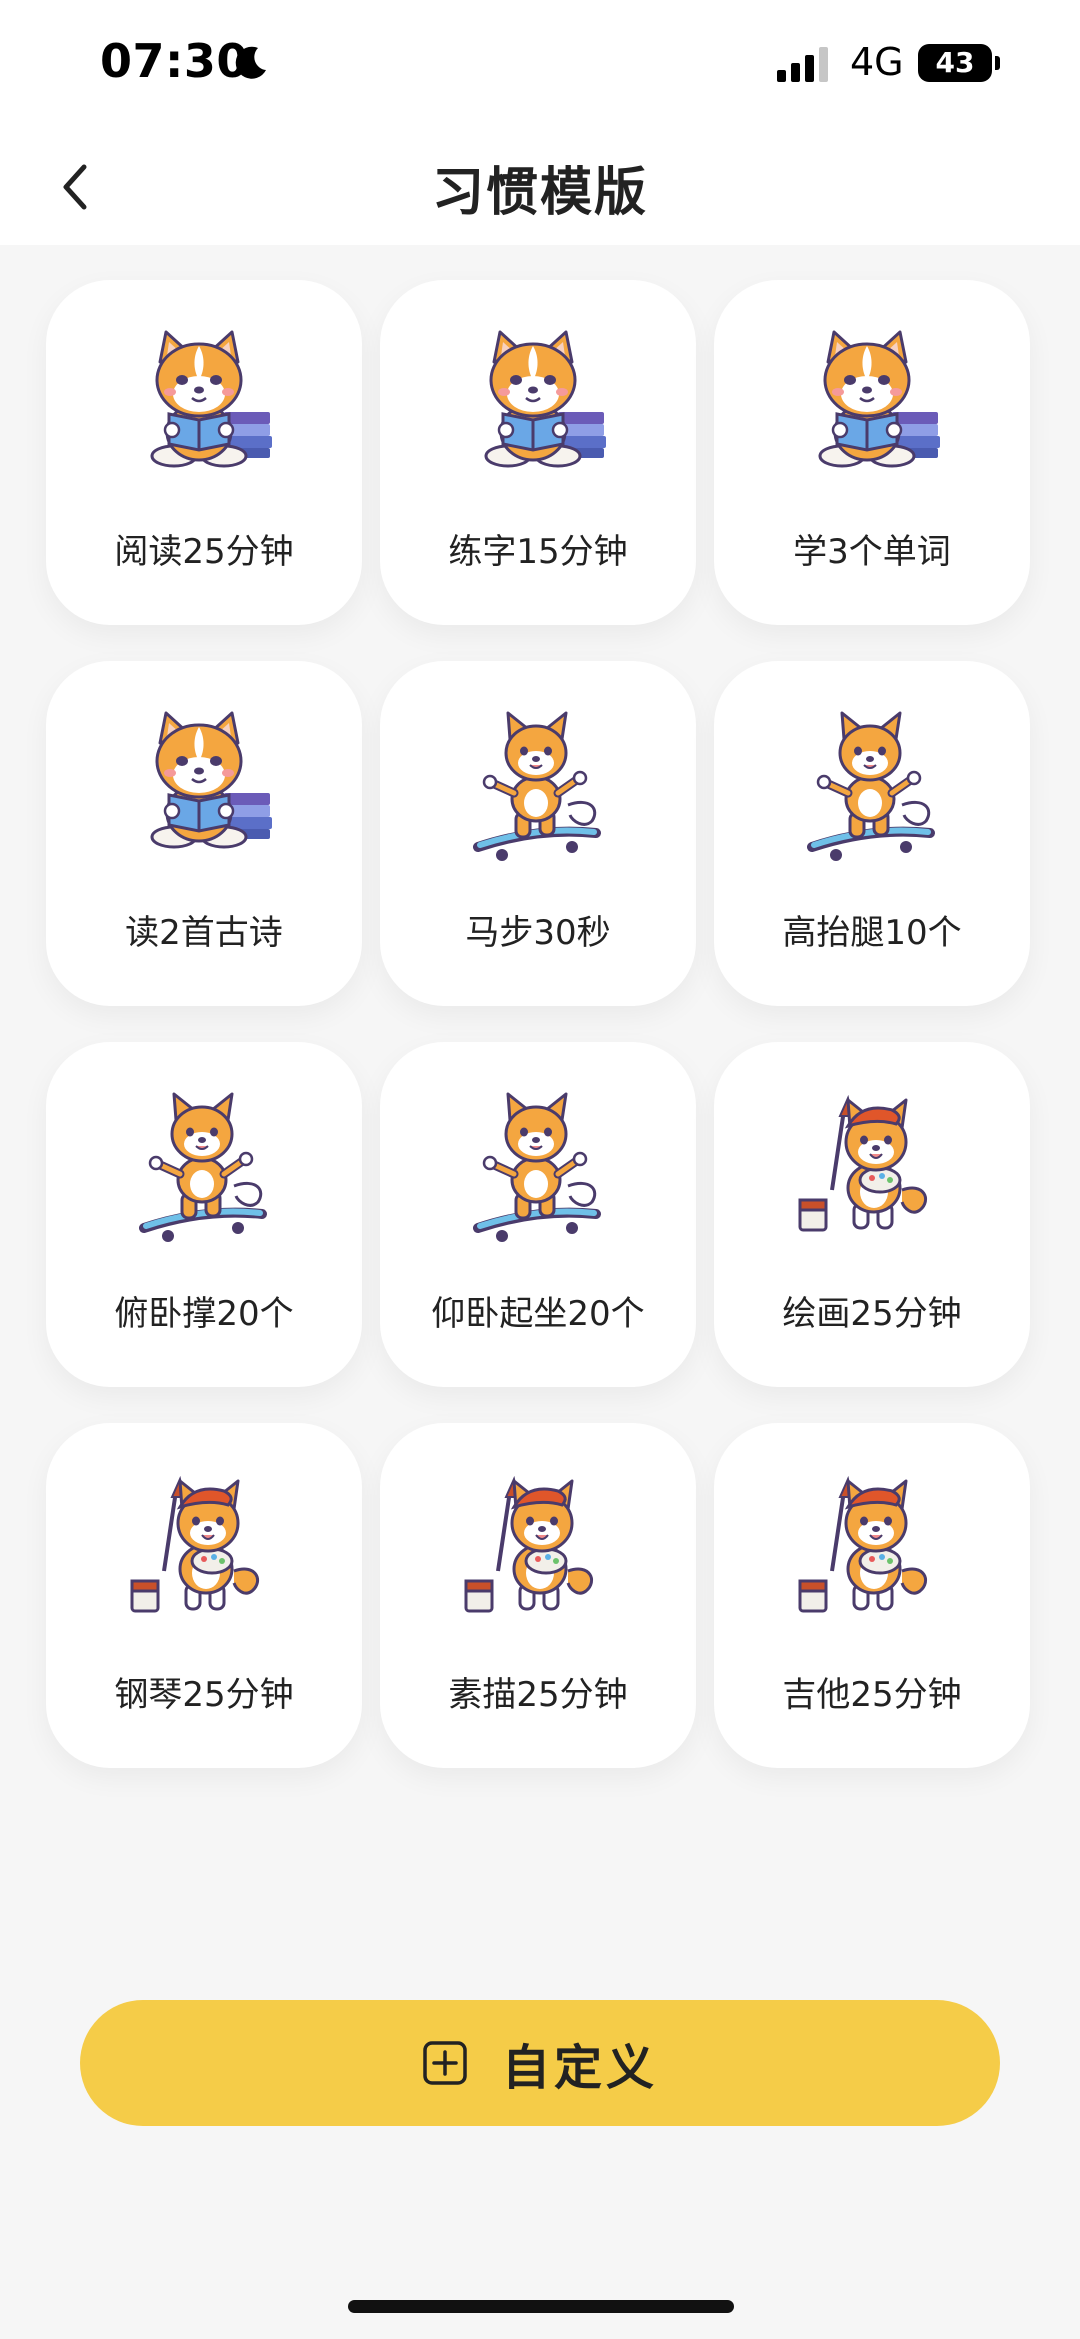 The width and height of the screenshot is (1080, 2339). Describe the element at coordinates (204, 552) in the screenshot. I see `template-card-label: 阅读25分钟` at that location.